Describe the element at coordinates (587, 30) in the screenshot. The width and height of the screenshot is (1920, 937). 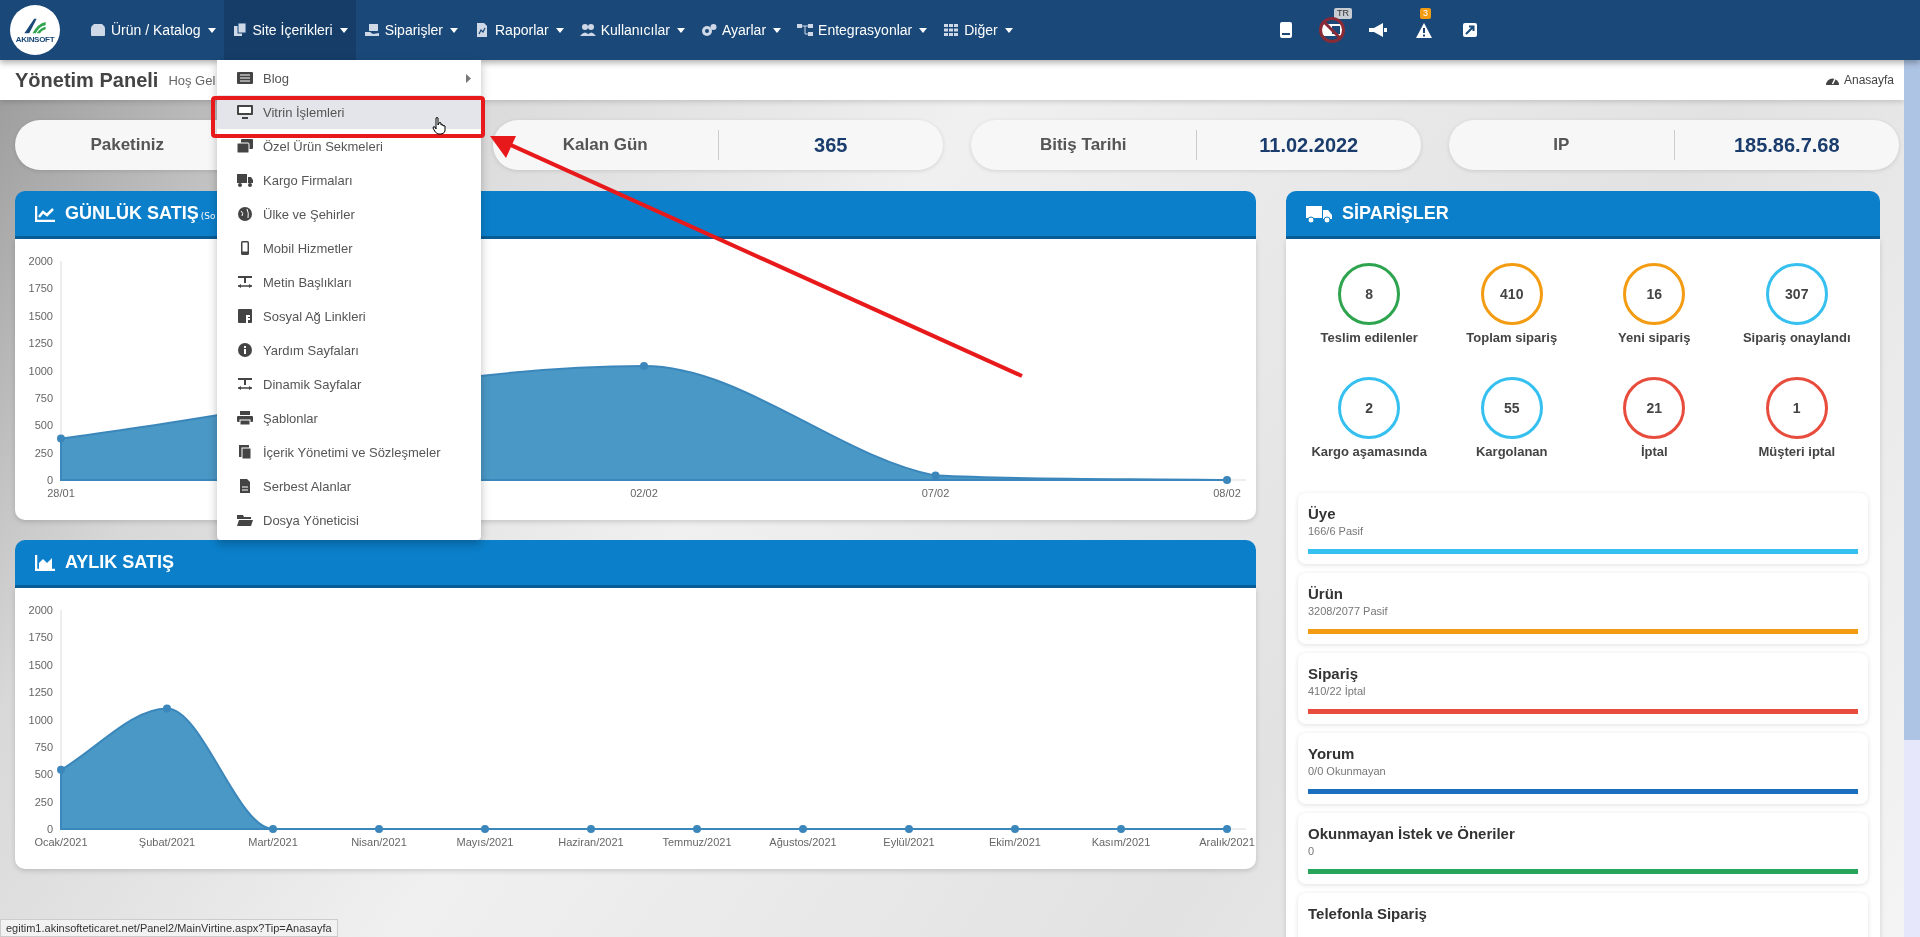
I see `users-icon` at that location.